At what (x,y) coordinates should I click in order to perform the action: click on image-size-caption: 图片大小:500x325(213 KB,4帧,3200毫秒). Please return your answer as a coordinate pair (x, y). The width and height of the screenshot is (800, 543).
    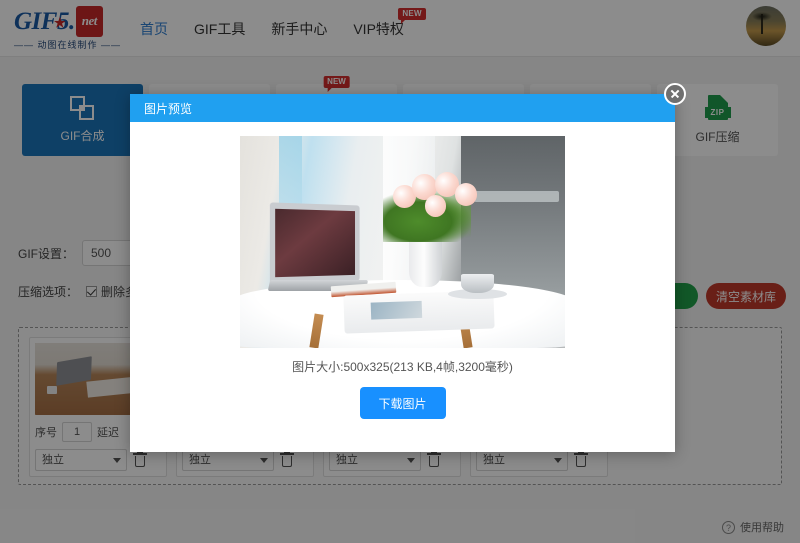
    Looking at the image, I should click on (402, 367).